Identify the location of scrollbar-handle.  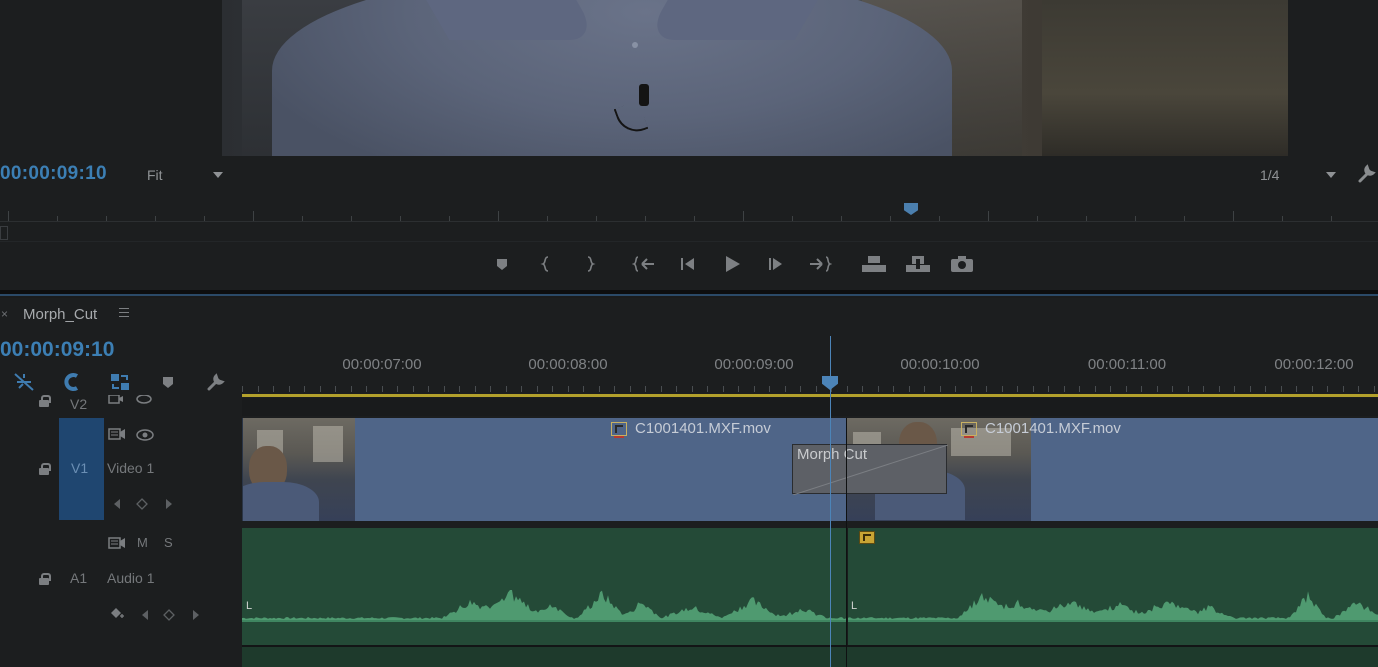
(4, 233).